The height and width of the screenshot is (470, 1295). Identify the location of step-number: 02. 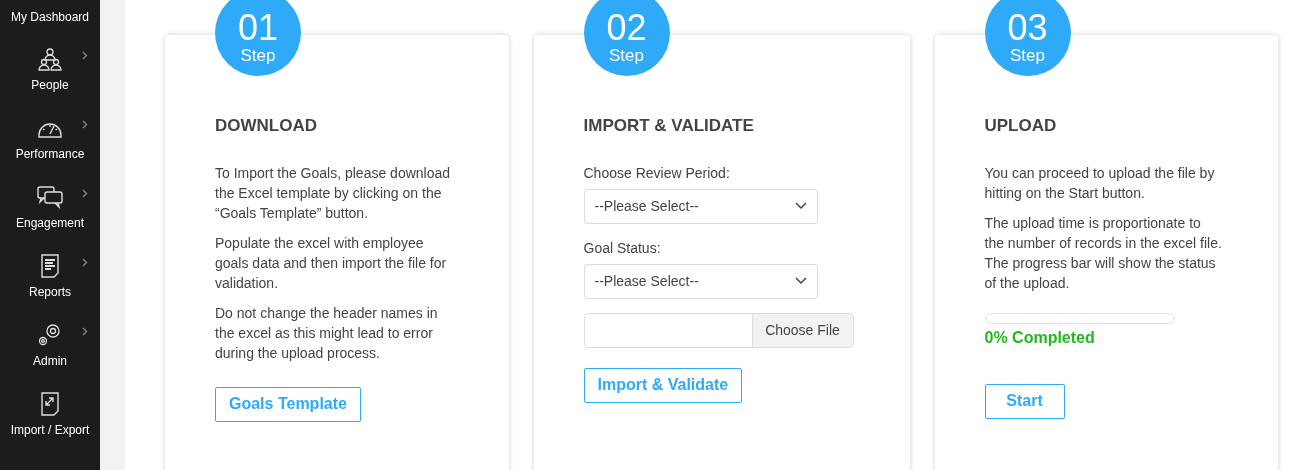
(626, 28).